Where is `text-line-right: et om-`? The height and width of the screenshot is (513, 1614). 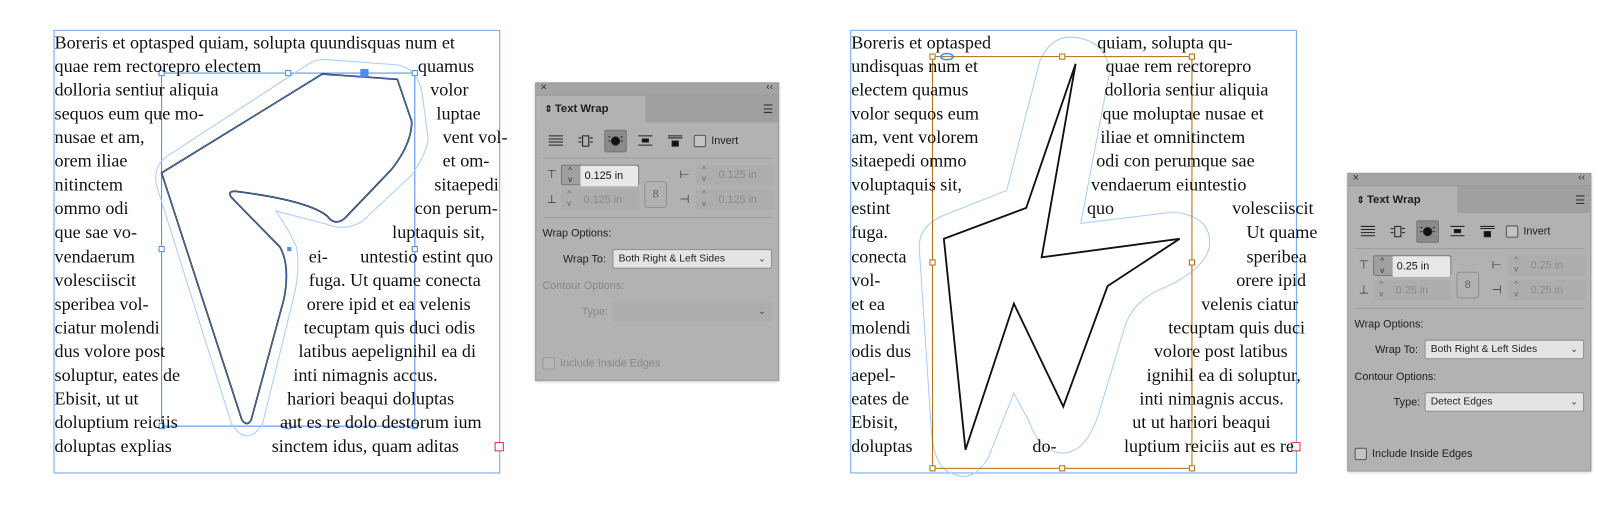 text-line-right: et om- is located at coordinates (466, 161).